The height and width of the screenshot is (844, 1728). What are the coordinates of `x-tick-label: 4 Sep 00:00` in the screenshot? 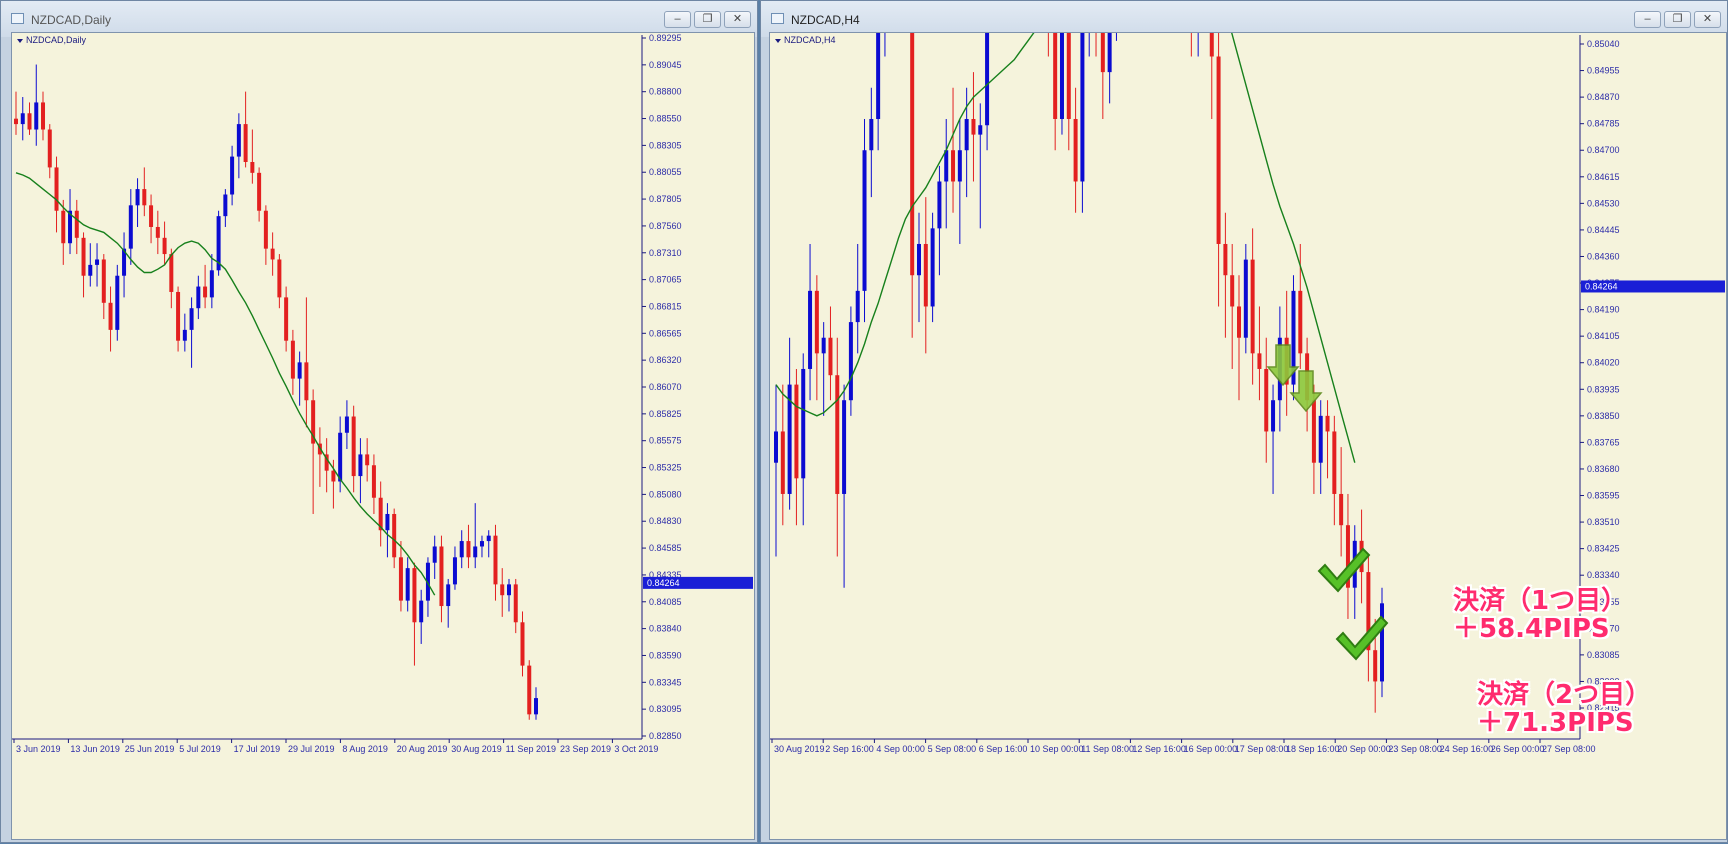 It's located at (900, 749).